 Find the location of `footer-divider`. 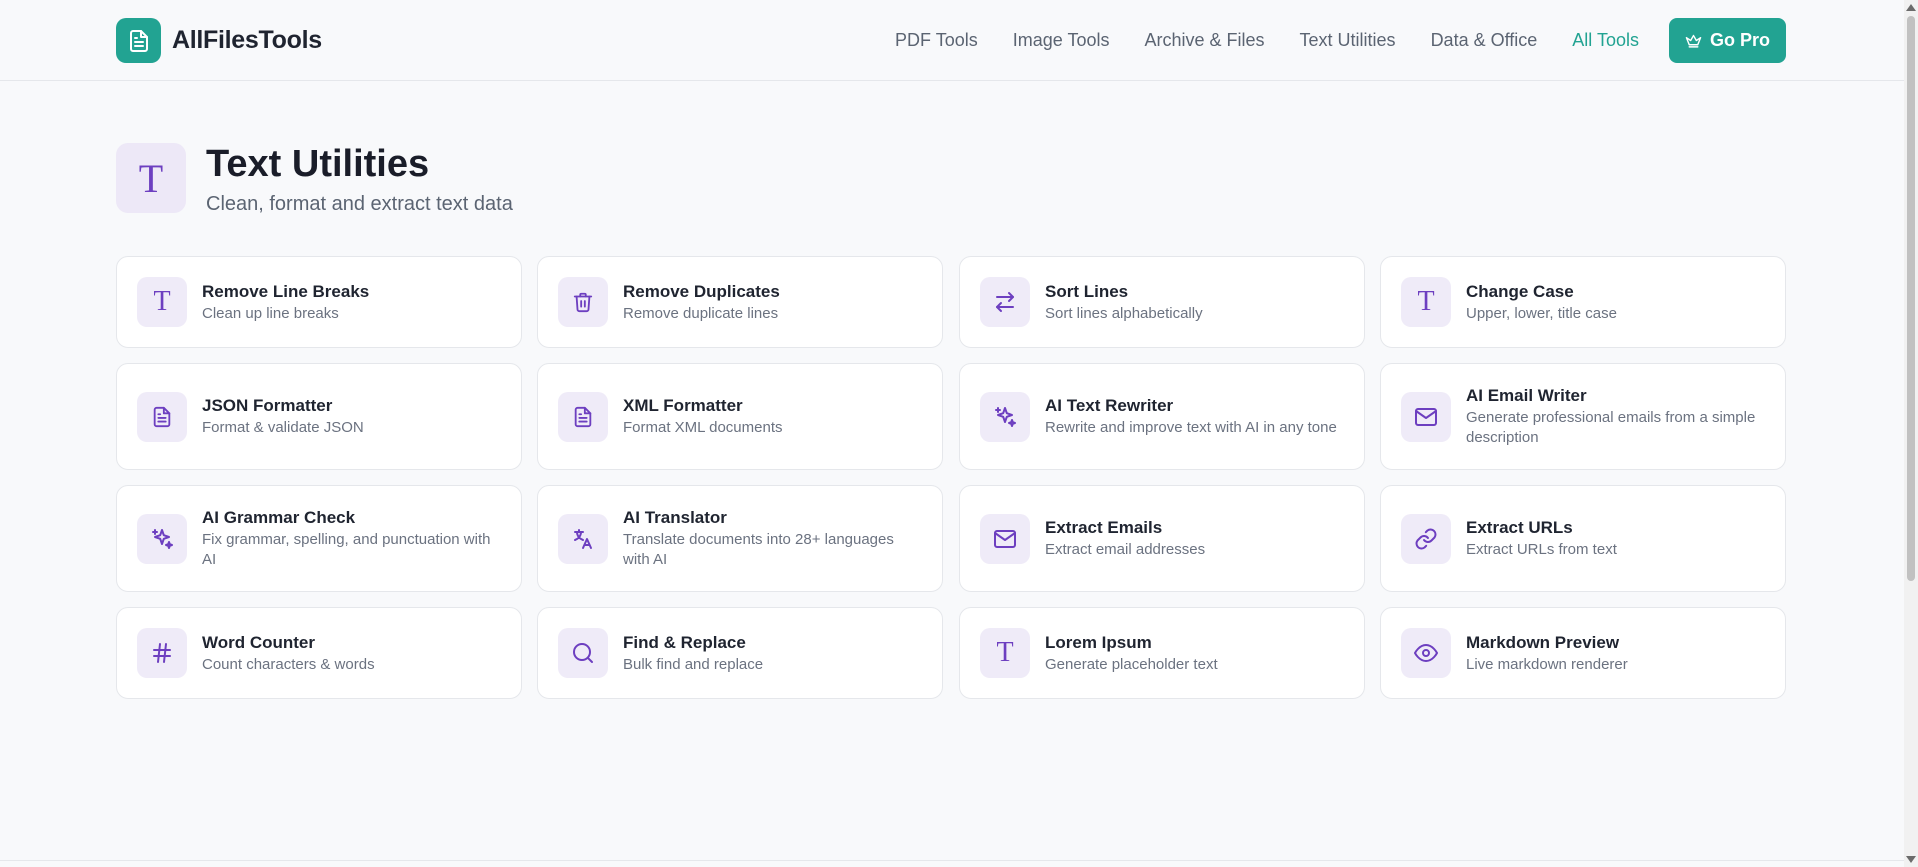

footer-divider is located at coordinates (952, 860).